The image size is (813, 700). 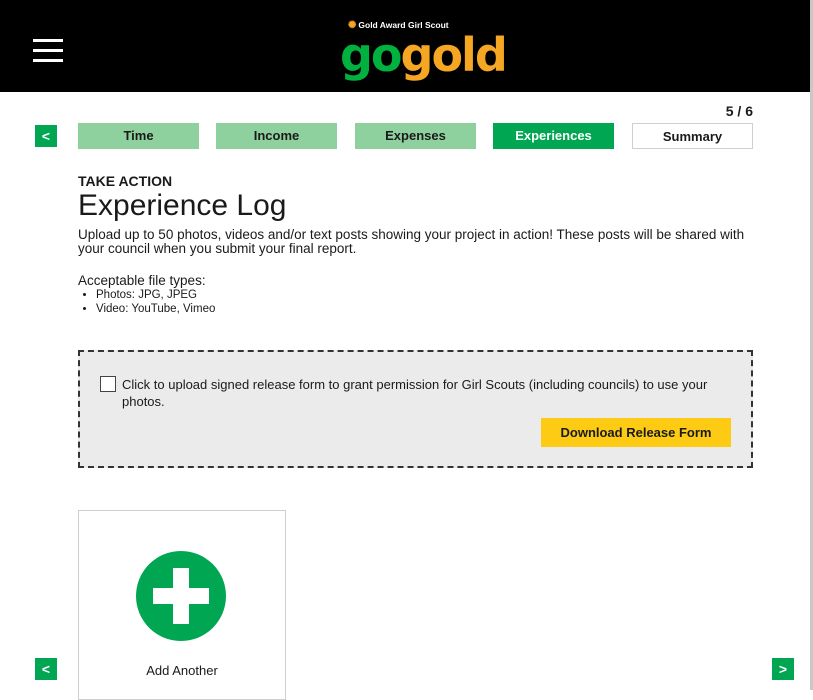 What do you see at coordinates (415, 136) in the screenshot?
I see `tab-expenses: Expenses` at bounding box center [415, 136].